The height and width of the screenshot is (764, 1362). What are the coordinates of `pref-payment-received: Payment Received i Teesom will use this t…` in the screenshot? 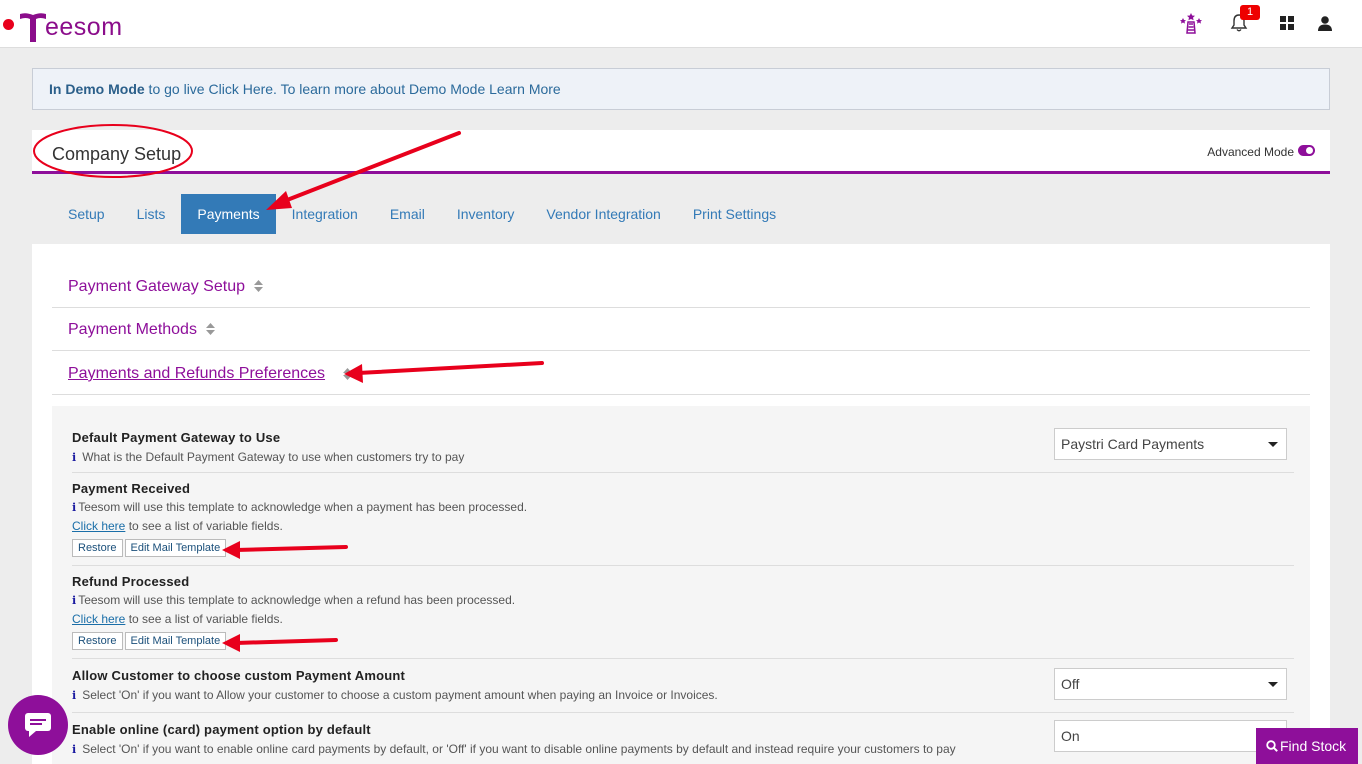 It's located at (683, 519).